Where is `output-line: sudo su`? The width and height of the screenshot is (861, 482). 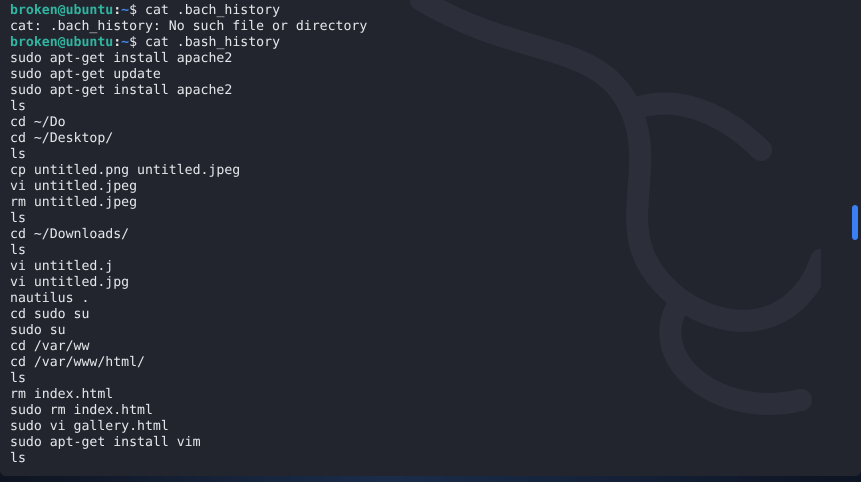
output-line: sudo su is located at coordinates (38, 331).